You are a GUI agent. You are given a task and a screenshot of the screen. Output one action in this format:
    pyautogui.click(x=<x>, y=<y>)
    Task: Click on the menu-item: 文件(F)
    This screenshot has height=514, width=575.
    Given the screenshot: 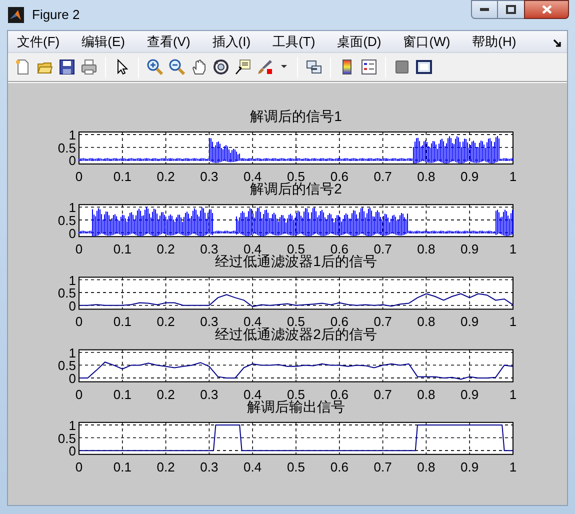 What is the action you would take?
    pyautogui.click(x=38, y=42)
    